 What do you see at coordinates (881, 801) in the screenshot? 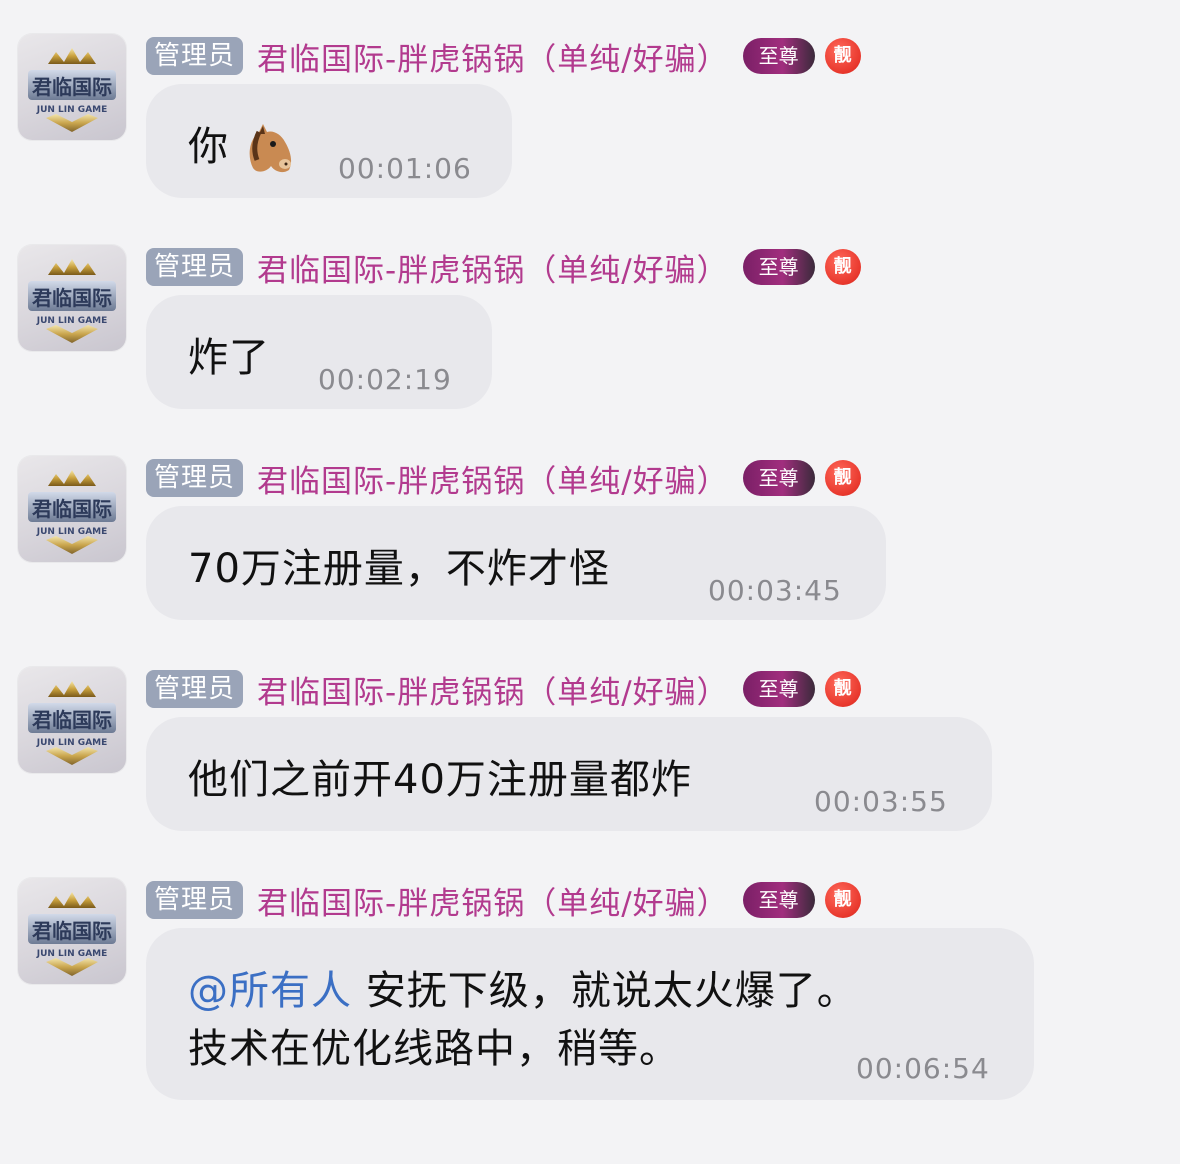
I see `message-time: 00:03:55` at bounding box center [881, 801].